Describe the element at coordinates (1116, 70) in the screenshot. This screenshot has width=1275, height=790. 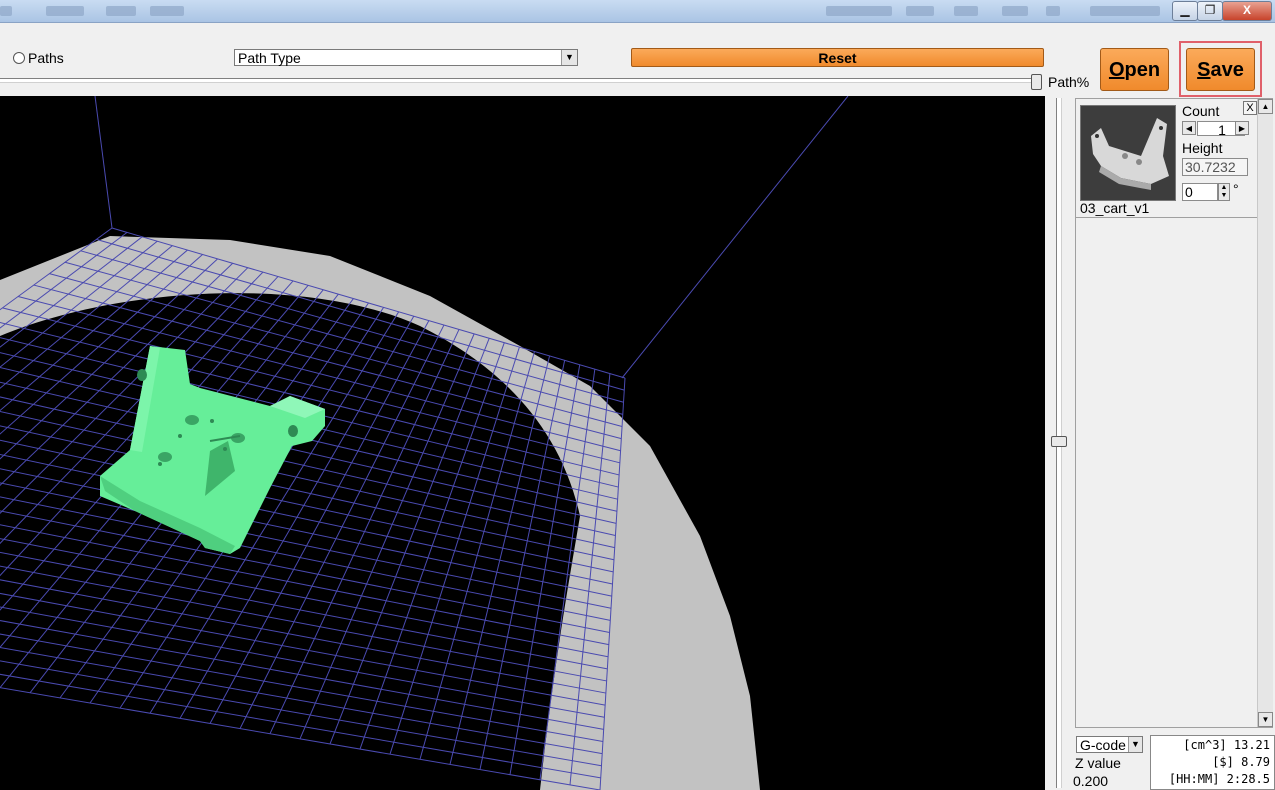
I see `open-hotkey: O` at that location.